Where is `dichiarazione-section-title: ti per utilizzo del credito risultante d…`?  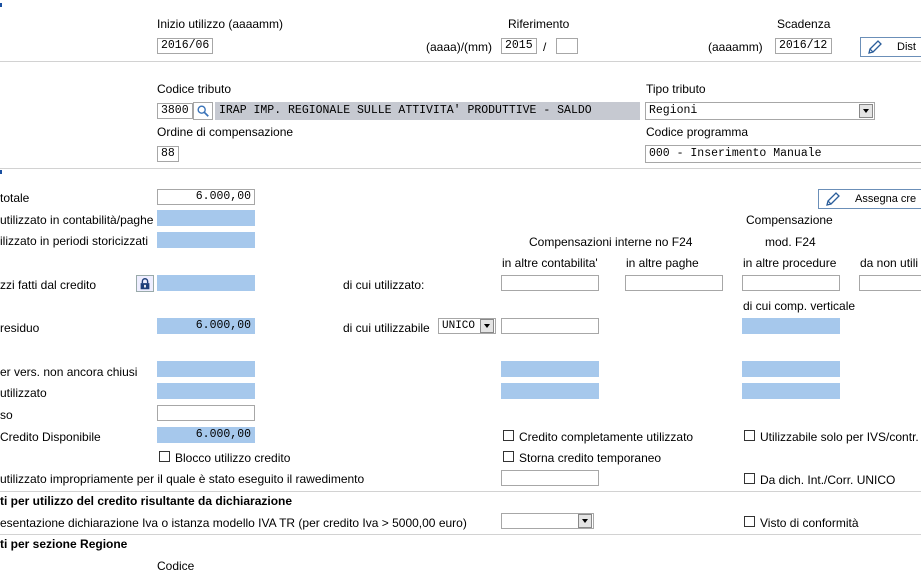 dichiarazione-section-title: ti per utilizzo del credito risultante d… is located at coordinates (146, 501).